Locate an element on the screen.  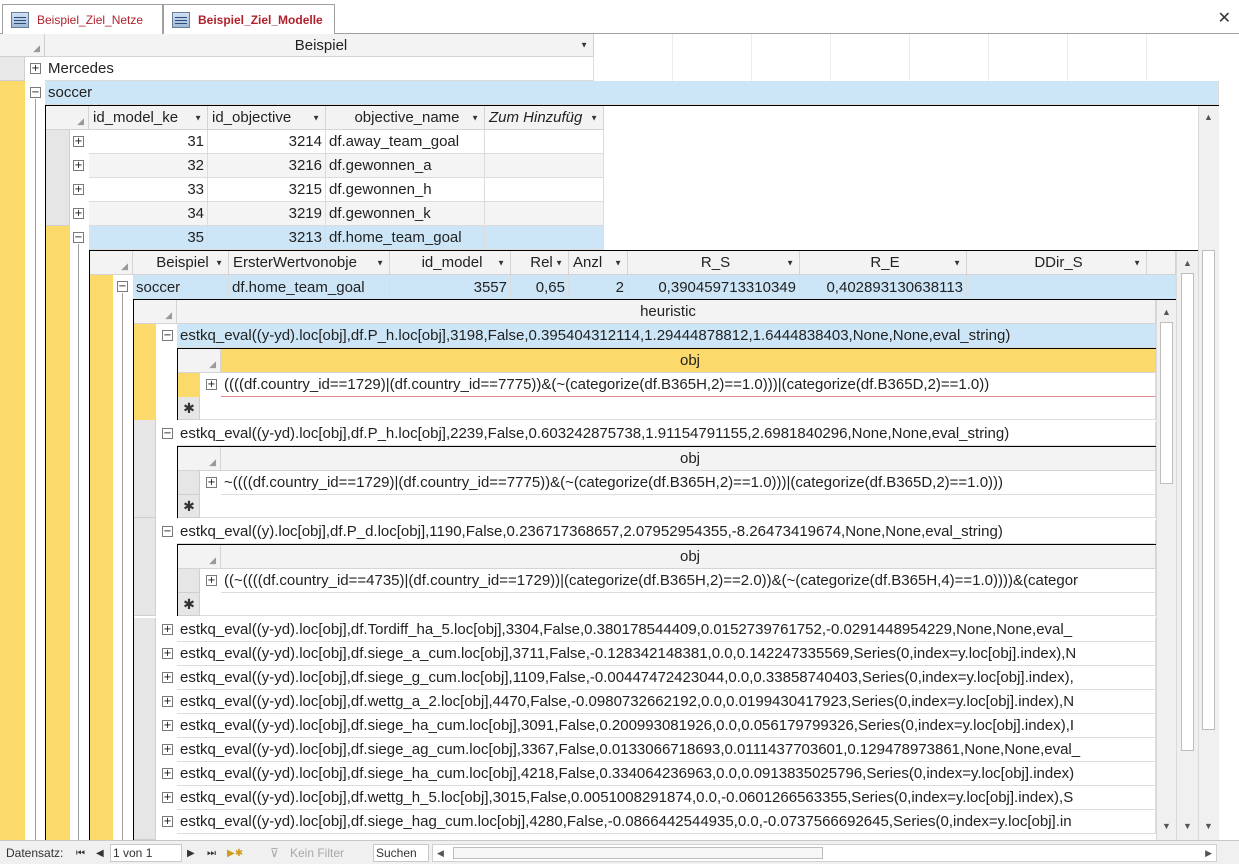
current-record-field: 1 von 1 is located at coordinates (146, 853).